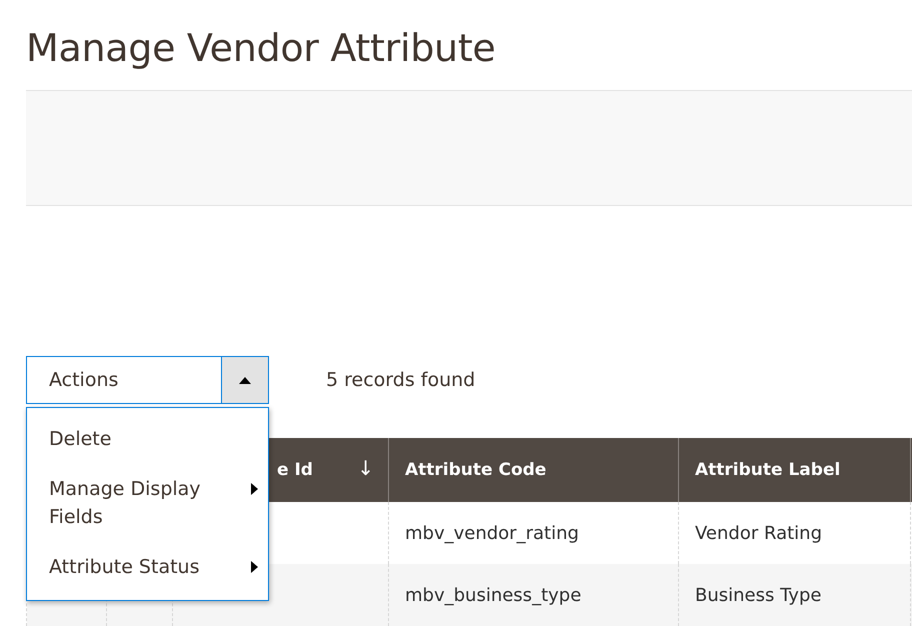  I want to click on table-cell: Business Type, so click(794, 595).